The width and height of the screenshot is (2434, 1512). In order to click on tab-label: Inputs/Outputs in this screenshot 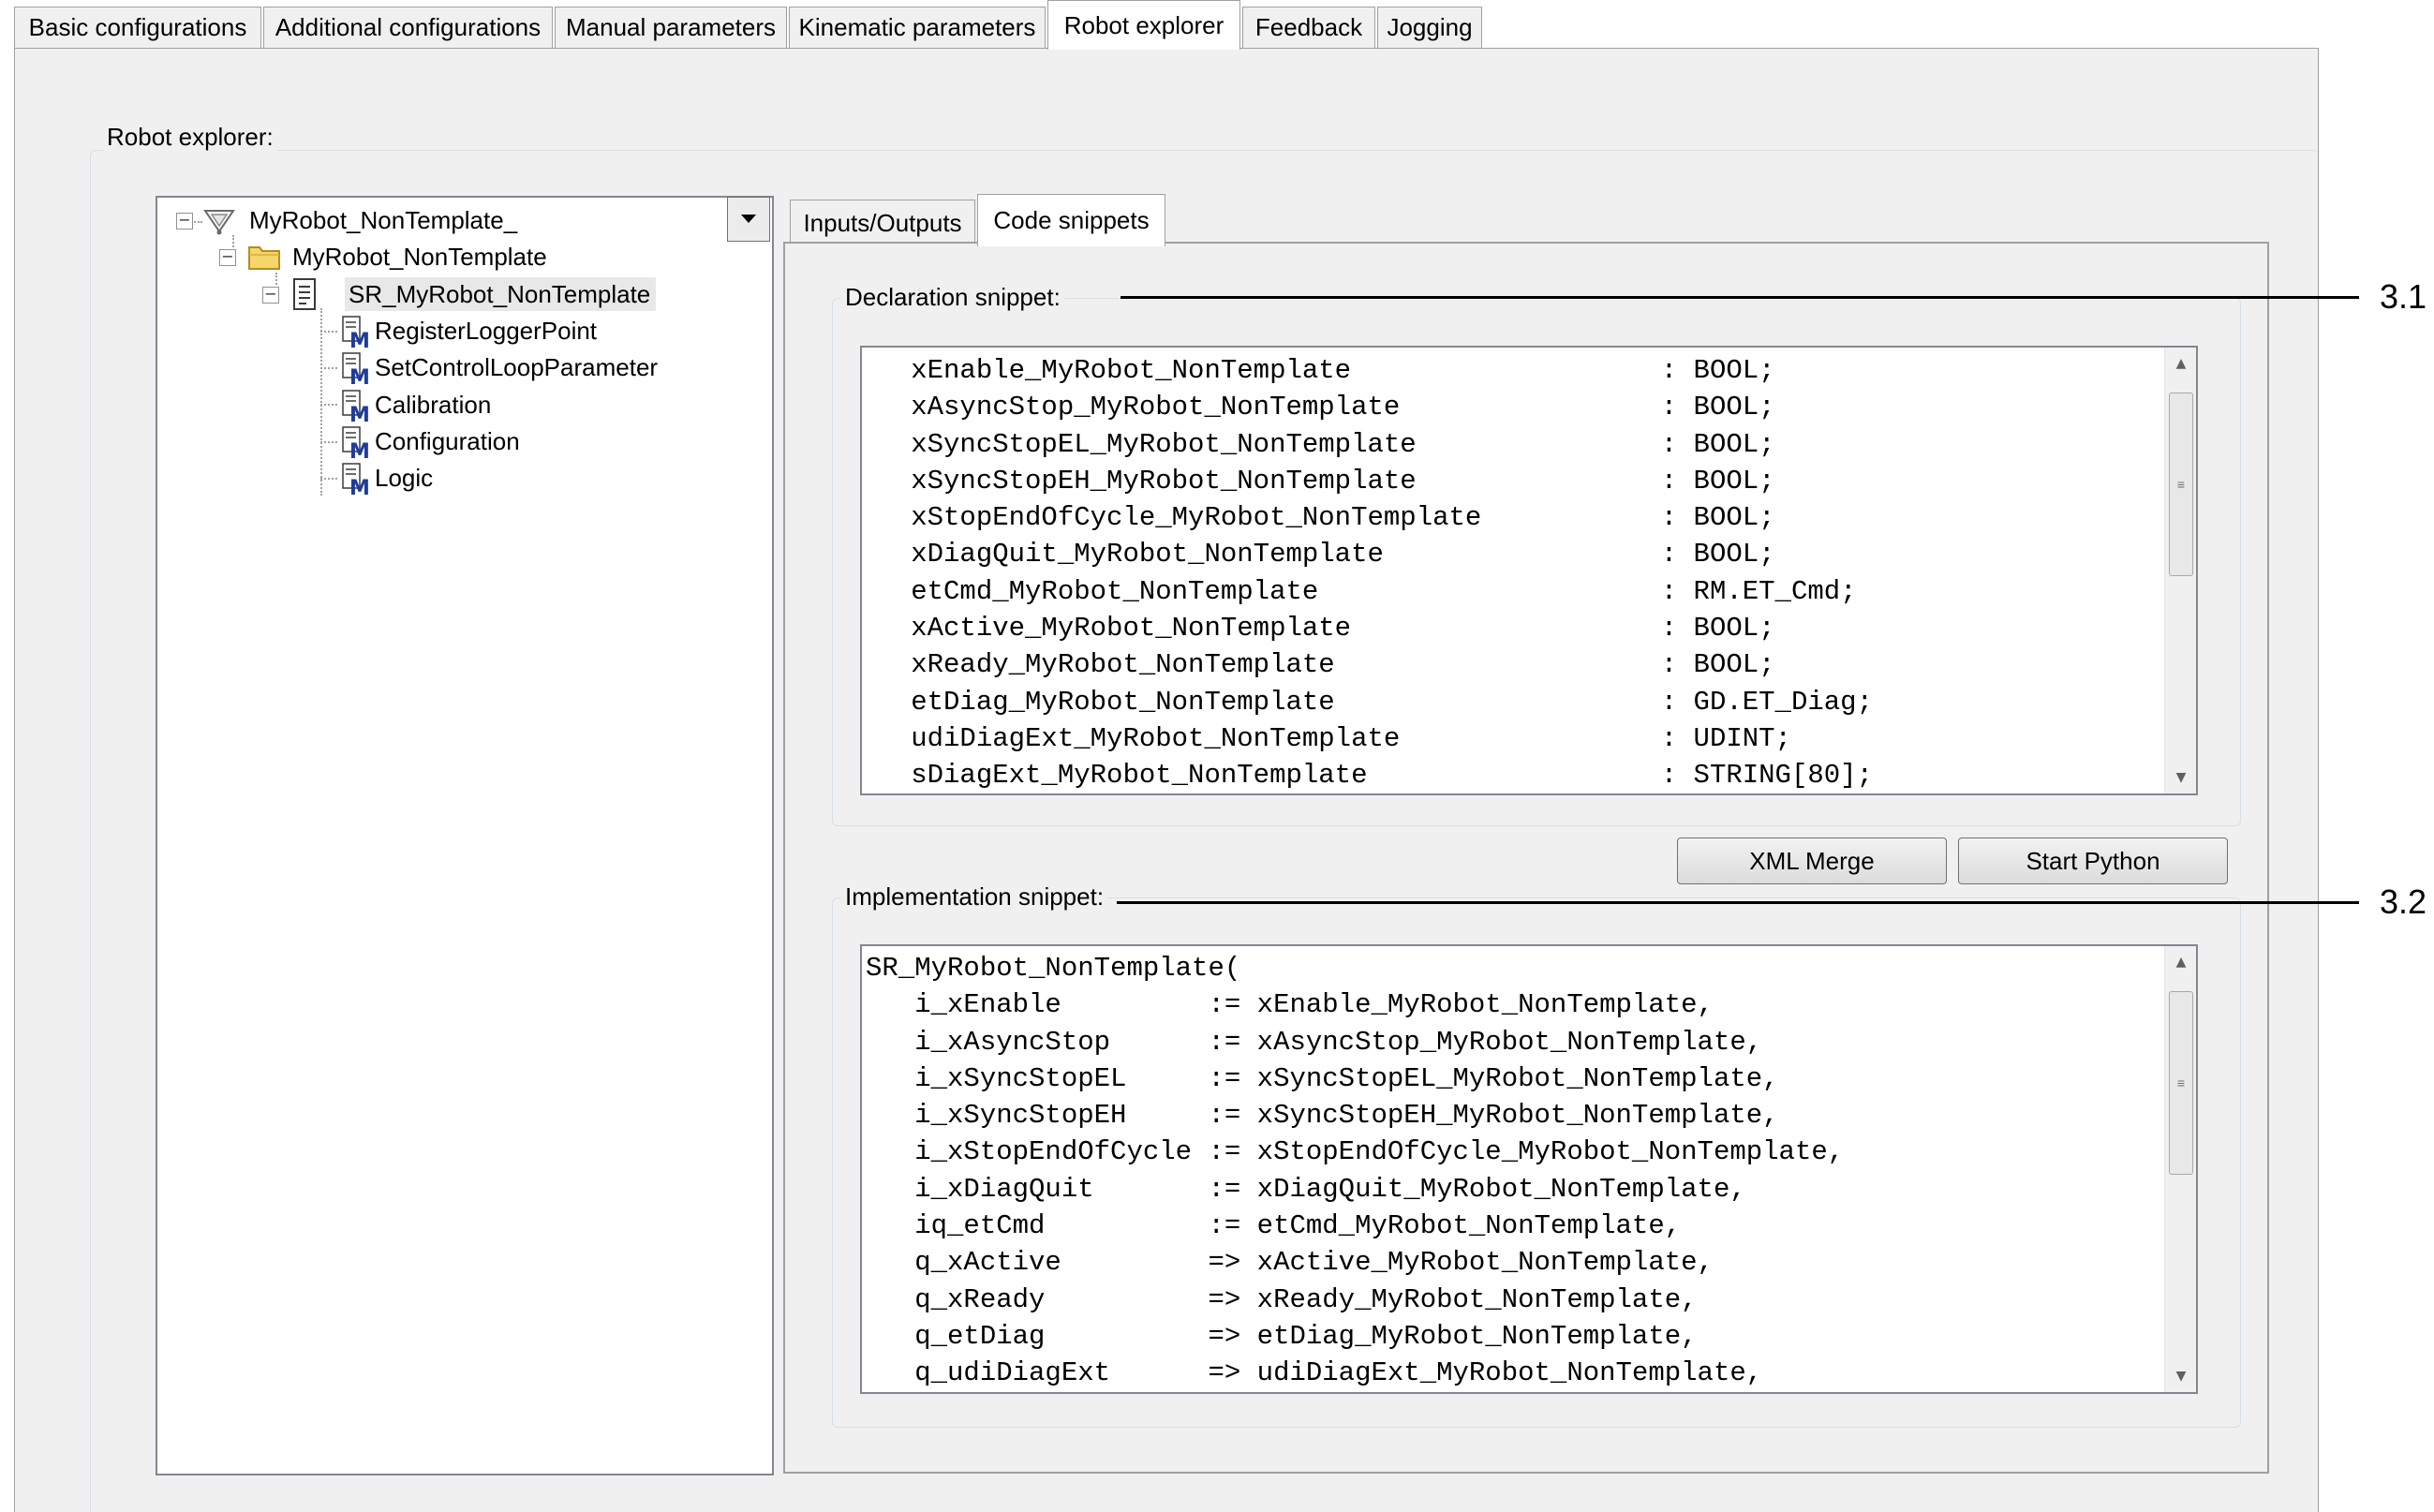, I will do `click(882, 223)`.